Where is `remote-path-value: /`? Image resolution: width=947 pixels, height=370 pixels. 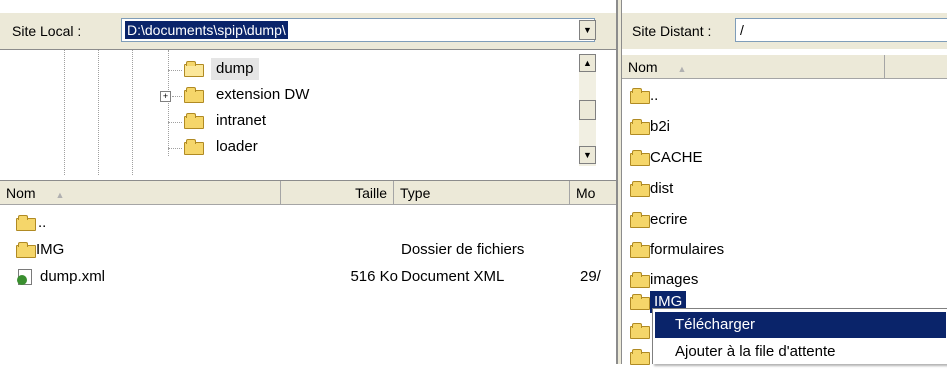
remote-path-value: / is located at coordinates (742, 30).